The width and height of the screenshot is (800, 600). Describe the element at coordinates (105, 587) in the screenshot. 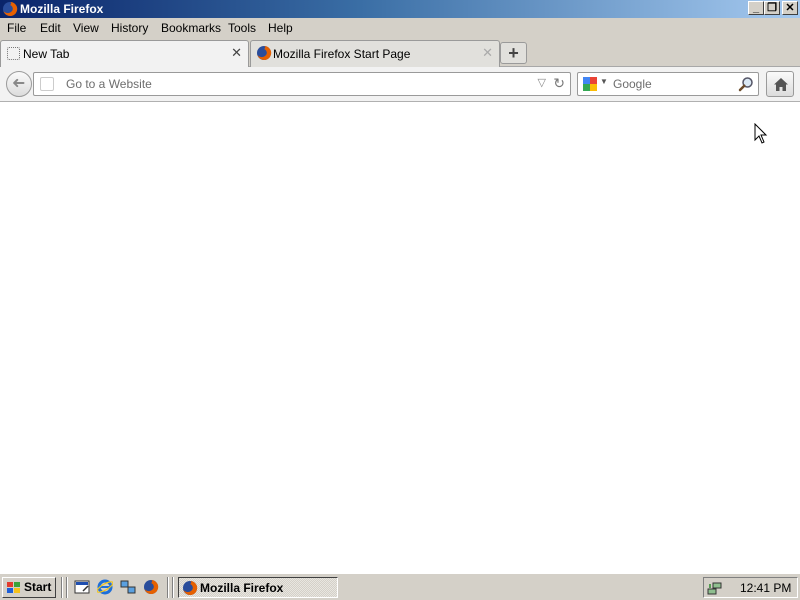

I see `internet-explorer-icon` at that location.